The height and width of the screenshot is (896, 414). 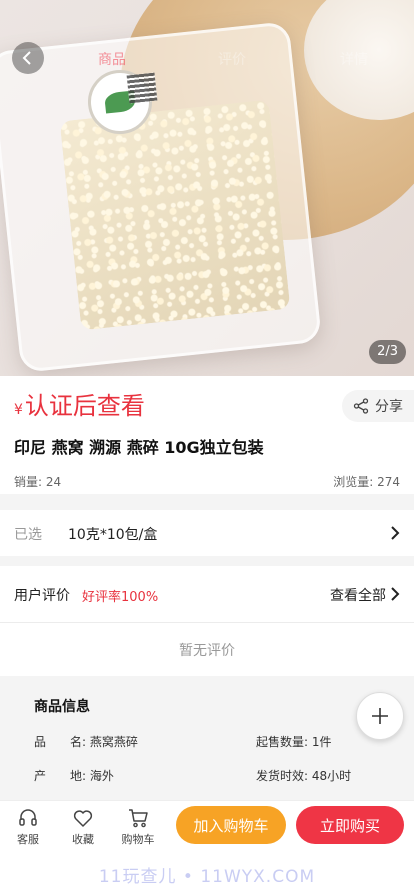 What do you see at coordinates (120, 597) in the screenshot?
I see `positive-rate: 好评率100%` at bounding box center [120, 597].